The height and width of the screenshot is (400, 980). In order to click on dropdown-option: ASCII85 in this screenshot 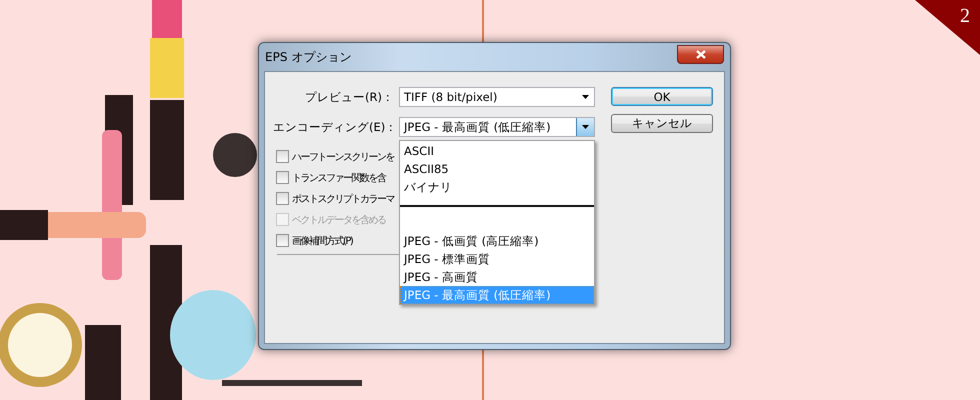, I will do `click(497, 169)`.